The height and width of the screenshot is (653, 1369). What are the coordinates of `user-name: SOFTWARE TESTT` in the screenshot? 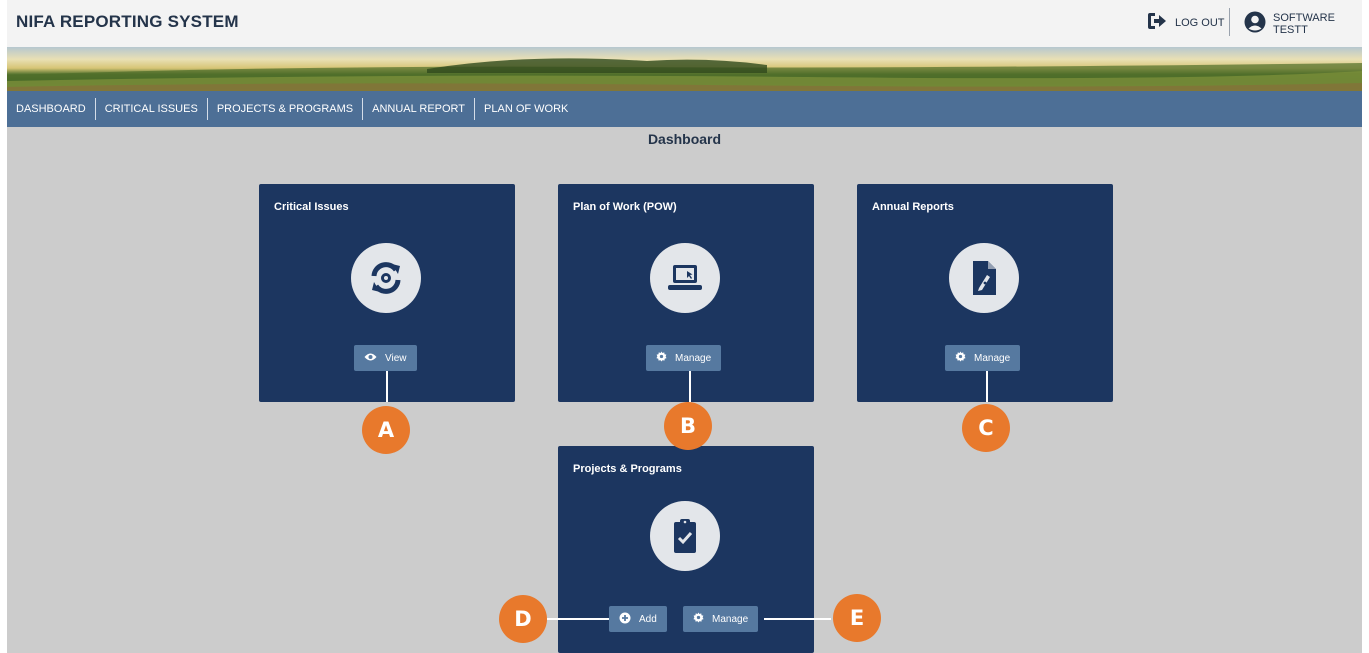 It's located at (1304, 23).